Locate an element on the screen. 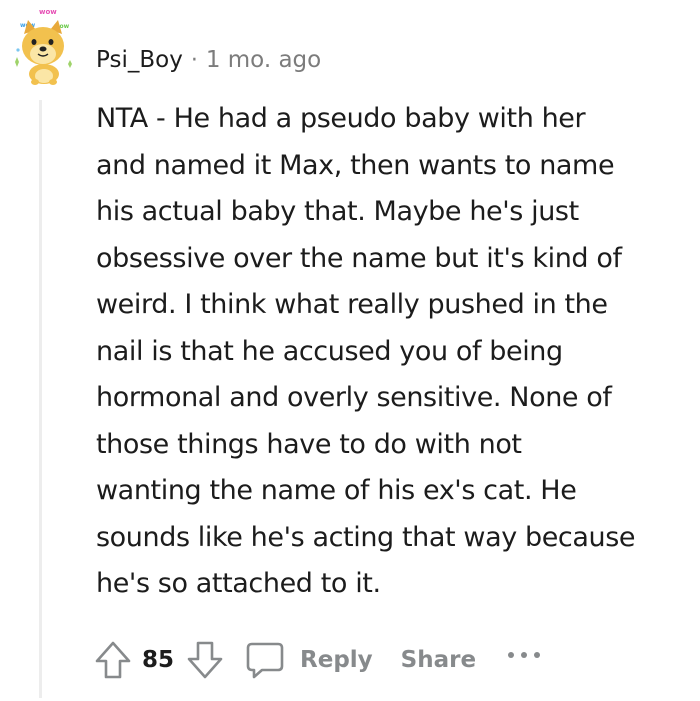 Image resolution: width=700 pixels, height=701 pixels. thread-line is located at coordinates (40, 399).